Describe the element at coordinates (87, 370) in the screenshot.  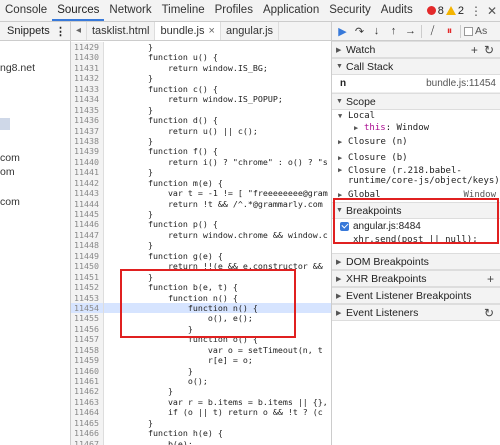
I see `line-number: 11460` at that location.